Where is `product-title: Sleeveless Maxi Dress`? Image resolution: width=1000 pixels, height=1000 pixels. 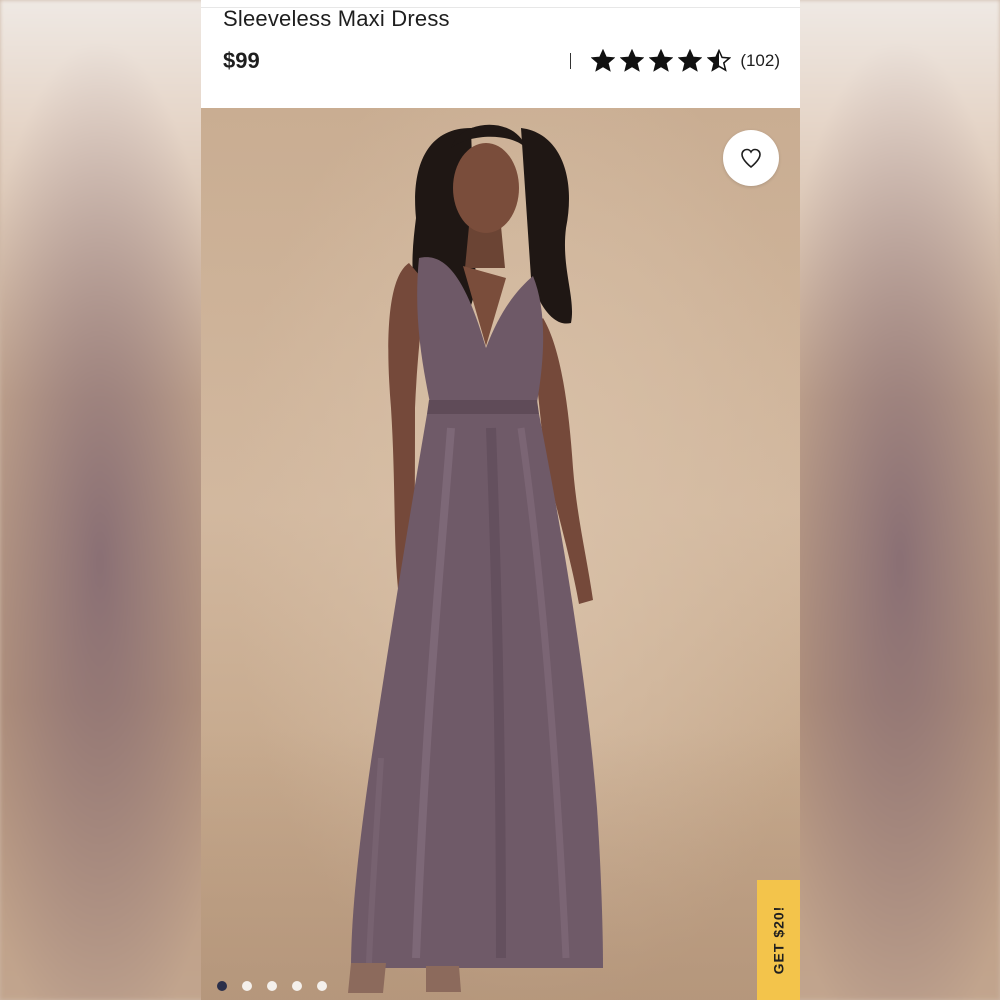 product-title: Sleeveless Maxi Dress is located at coordinates (336, 18).